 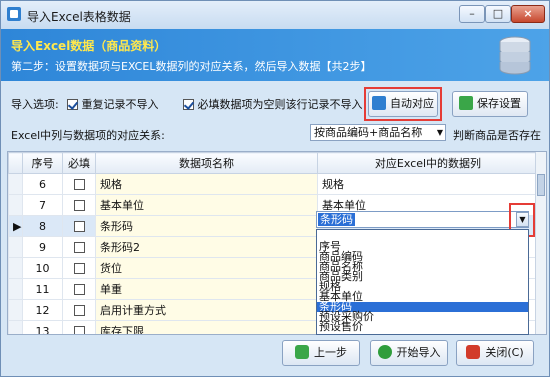 I want to click on database-icon, so click(x=515, y=55).